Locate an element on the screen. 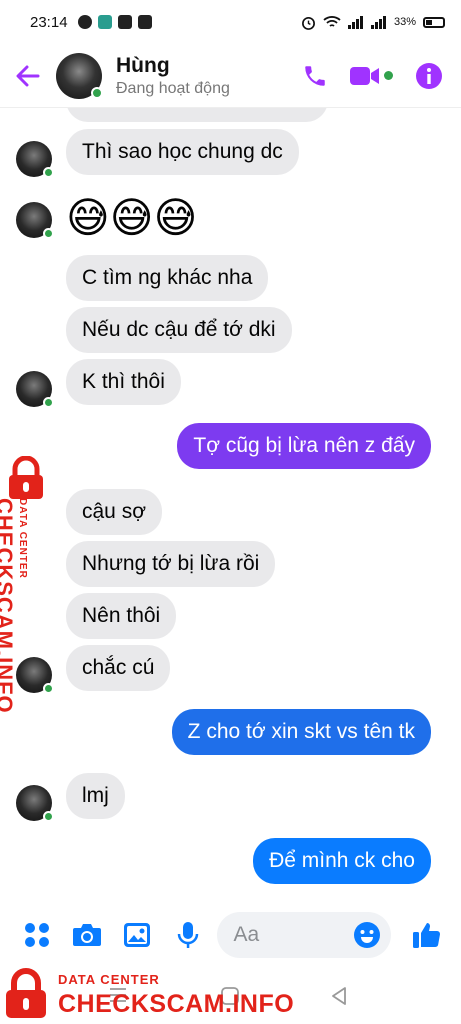 This screenshot has width=461, height=1024. instagram-icon is located at coordinates (144, 22).